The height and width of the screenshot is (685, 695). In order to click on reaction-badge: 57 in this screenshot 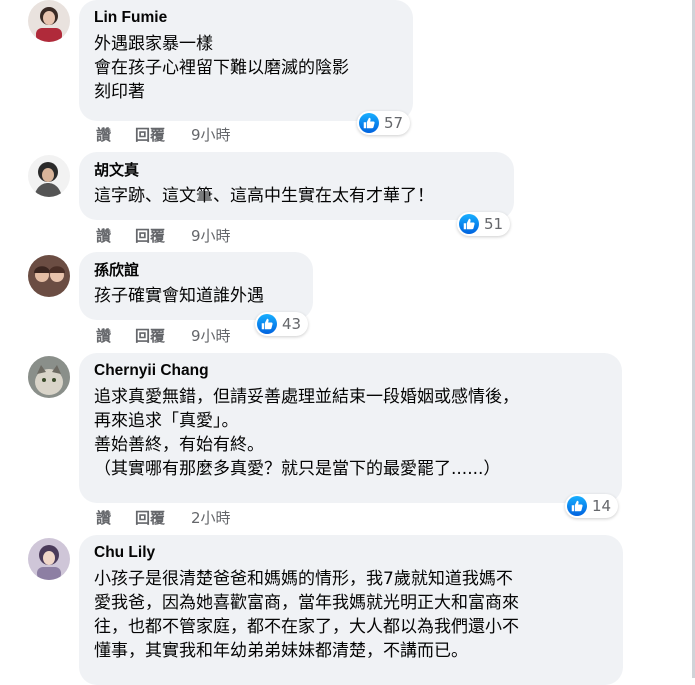, I will do `click(384, 123)`.